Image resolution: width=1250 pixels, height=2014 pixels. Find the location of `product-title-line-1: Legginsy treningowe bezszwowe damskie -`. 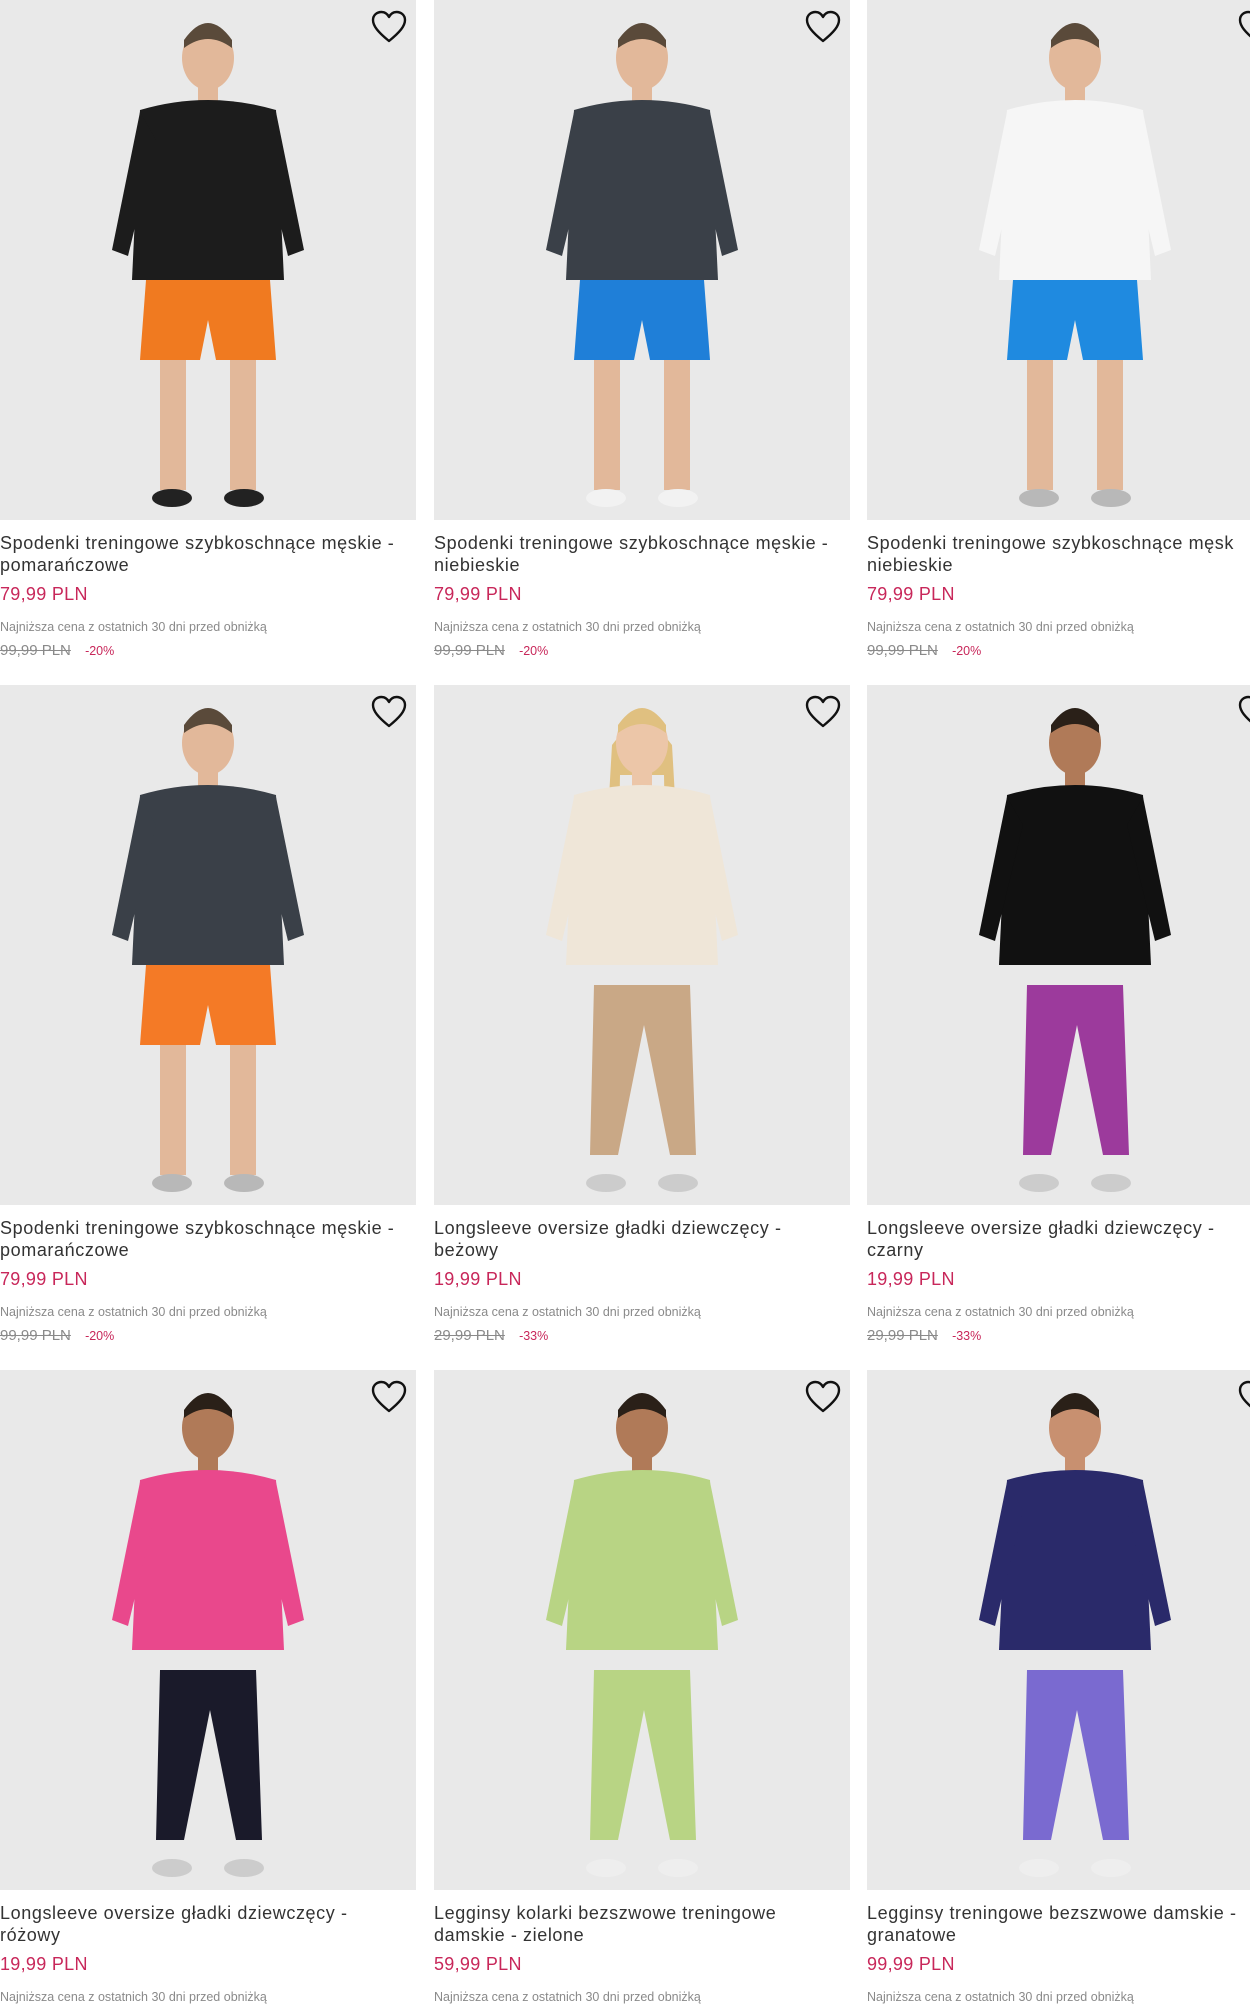

product-title-line-1: Legginsy treningowe bezszwowe damskie - is located at coordinates (1052, 1913).